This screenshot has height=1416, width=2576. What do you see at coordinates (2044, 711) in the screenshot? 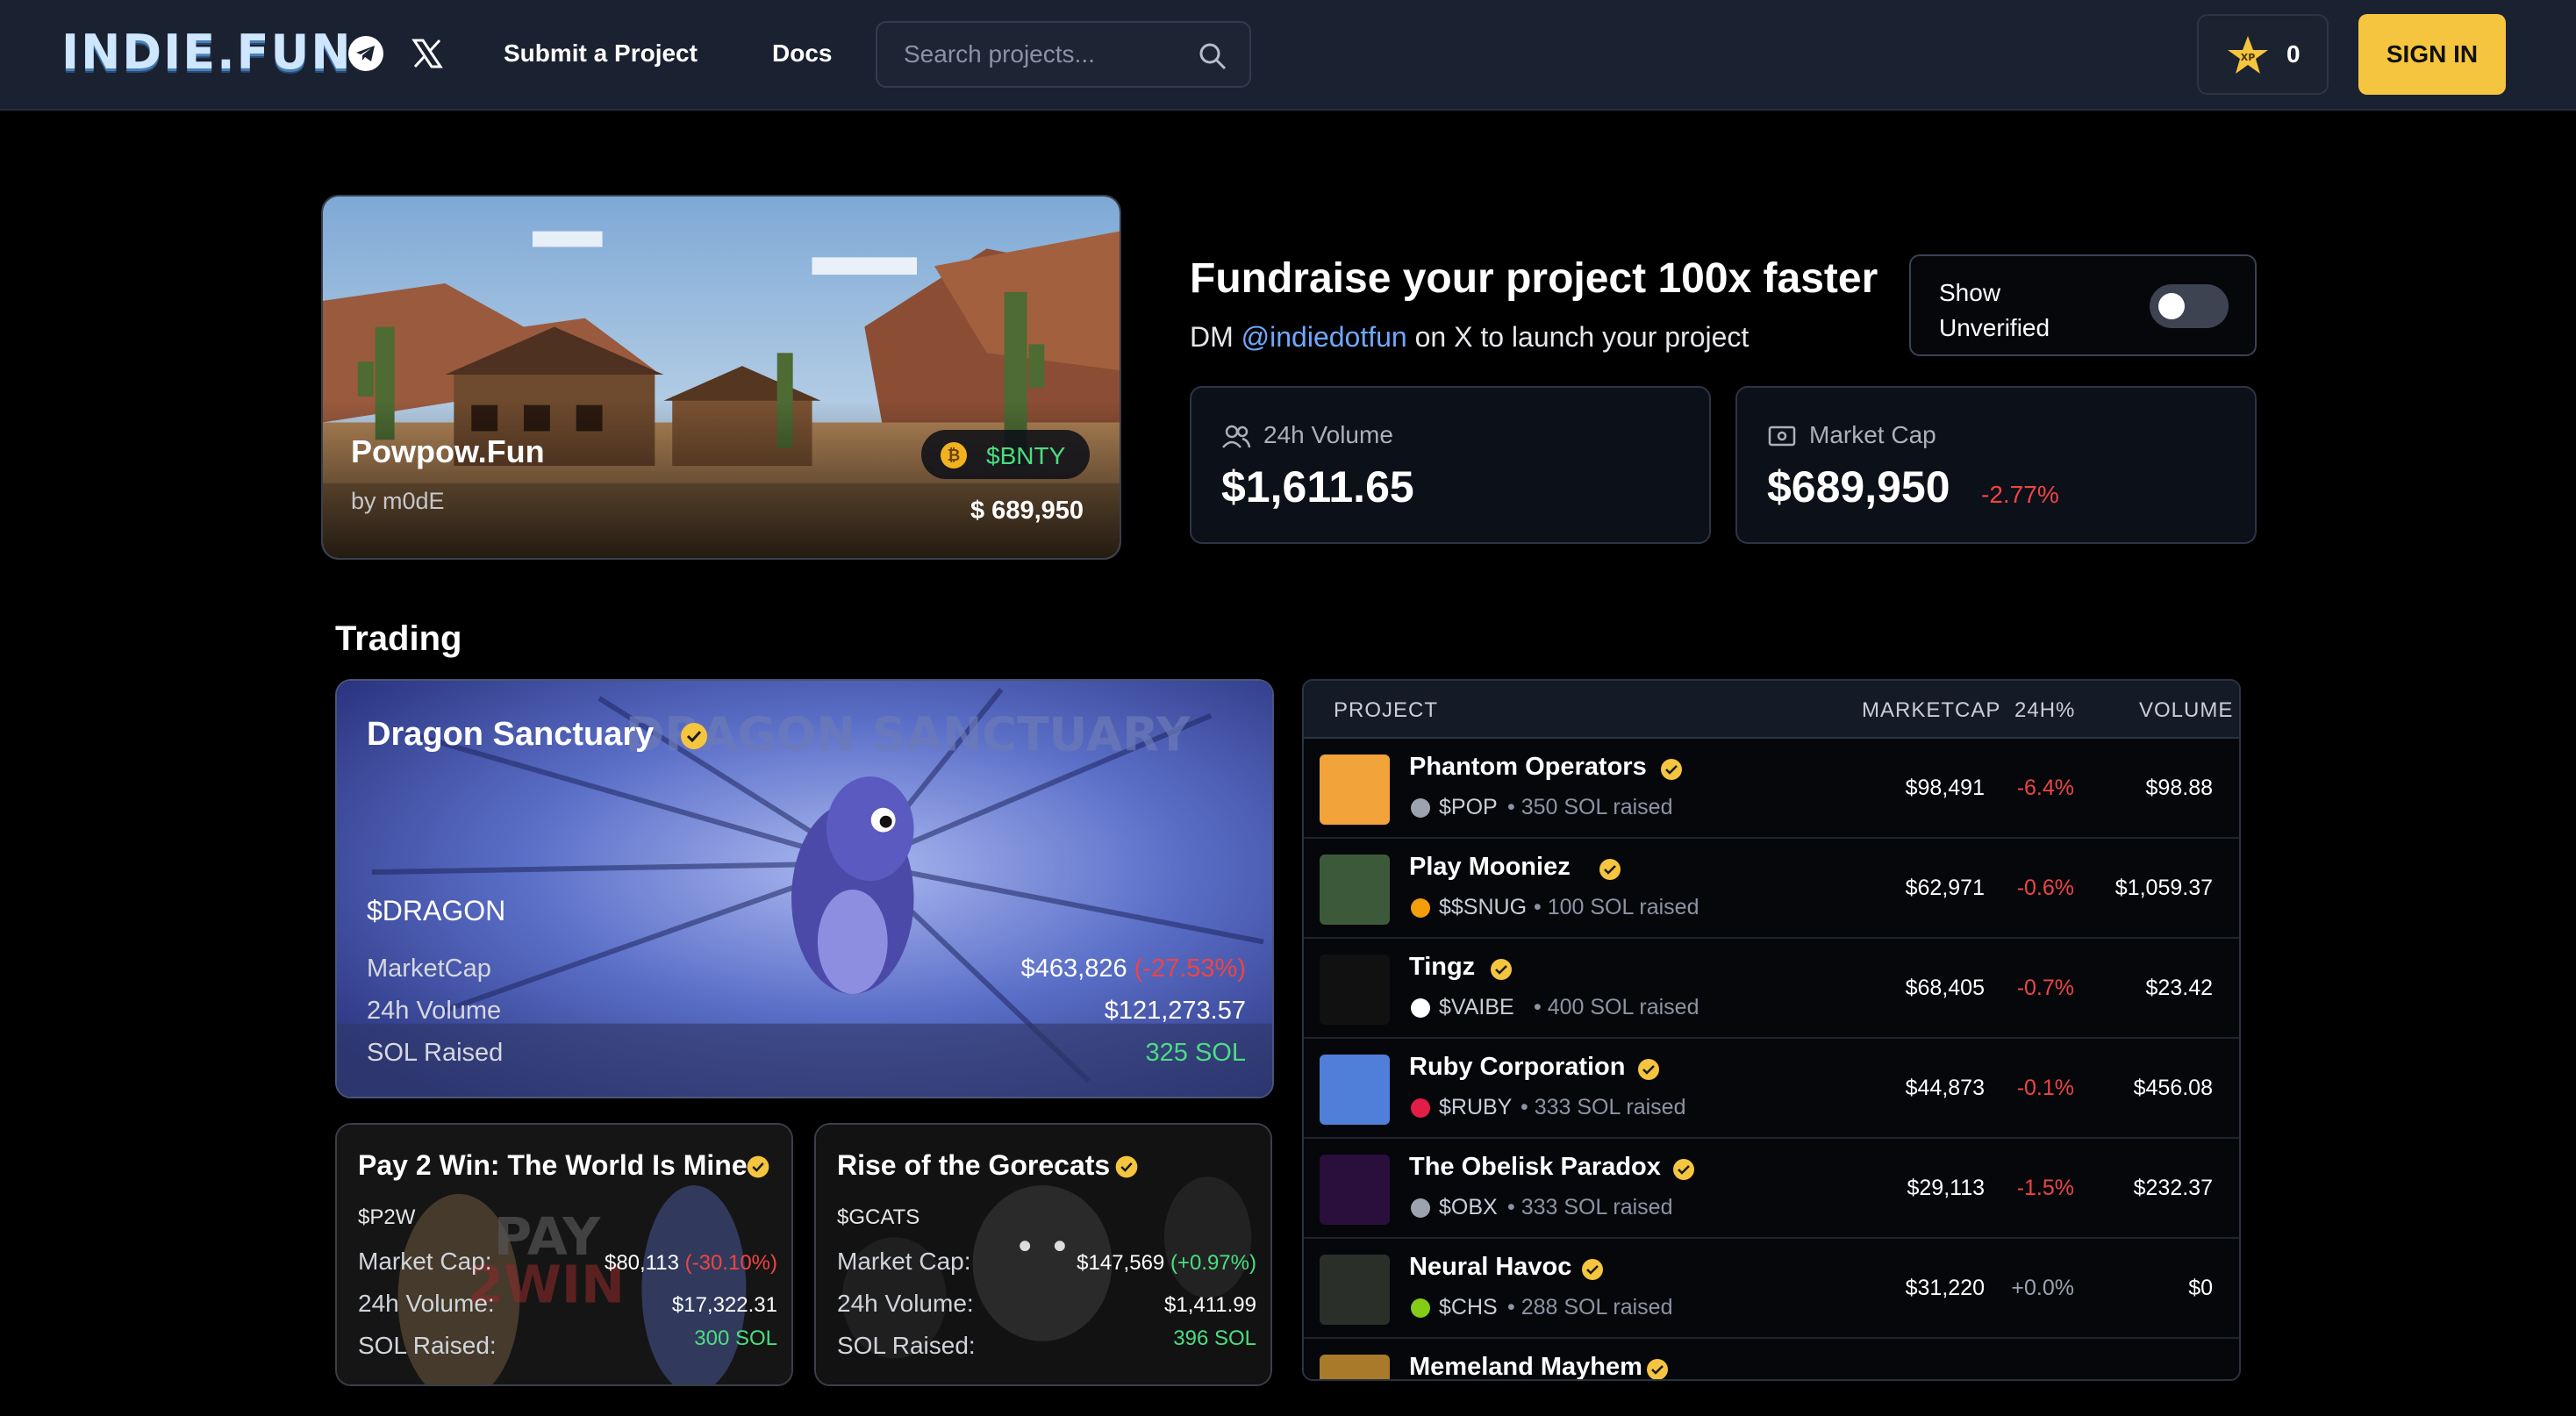
I see `col-change: 24H%` at bounding box center [2044, 711].